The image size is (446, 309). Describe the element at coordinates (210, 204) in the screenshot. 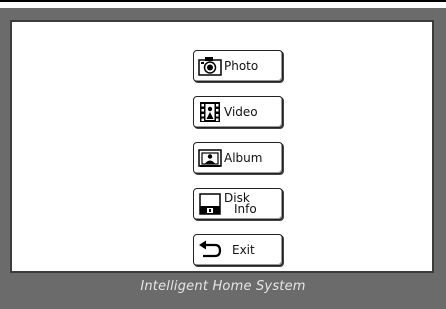

I see `floppy-disk-icon` at that location.